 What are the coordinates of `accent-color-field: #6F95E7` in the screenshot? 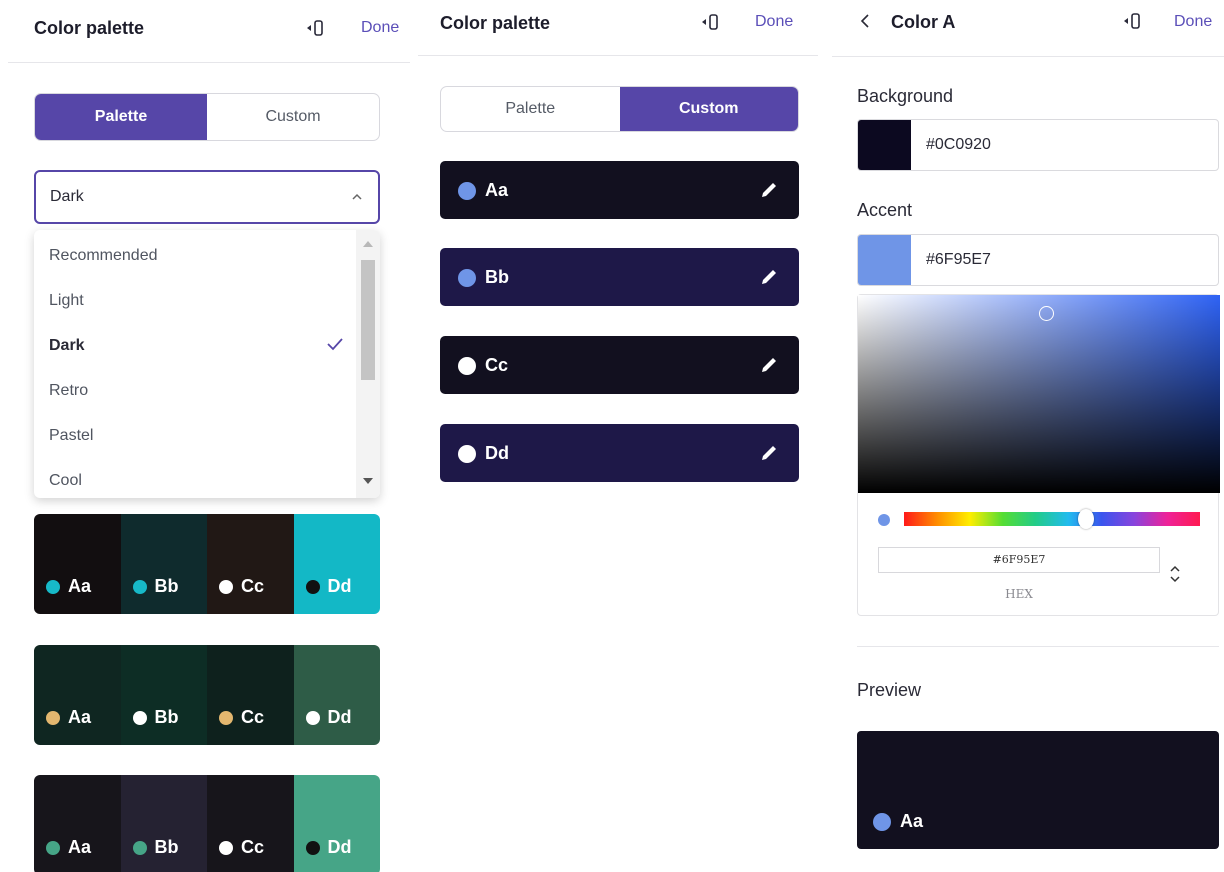 It's located at (1038, 260).